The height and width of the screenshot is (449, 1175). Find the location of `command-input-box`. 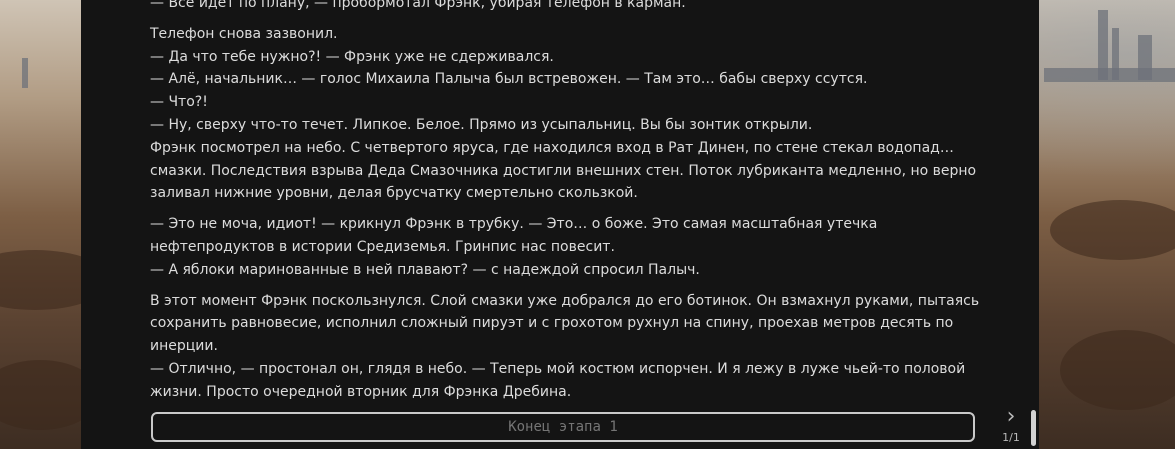

command-input-box is located at coordinates (563, 427).